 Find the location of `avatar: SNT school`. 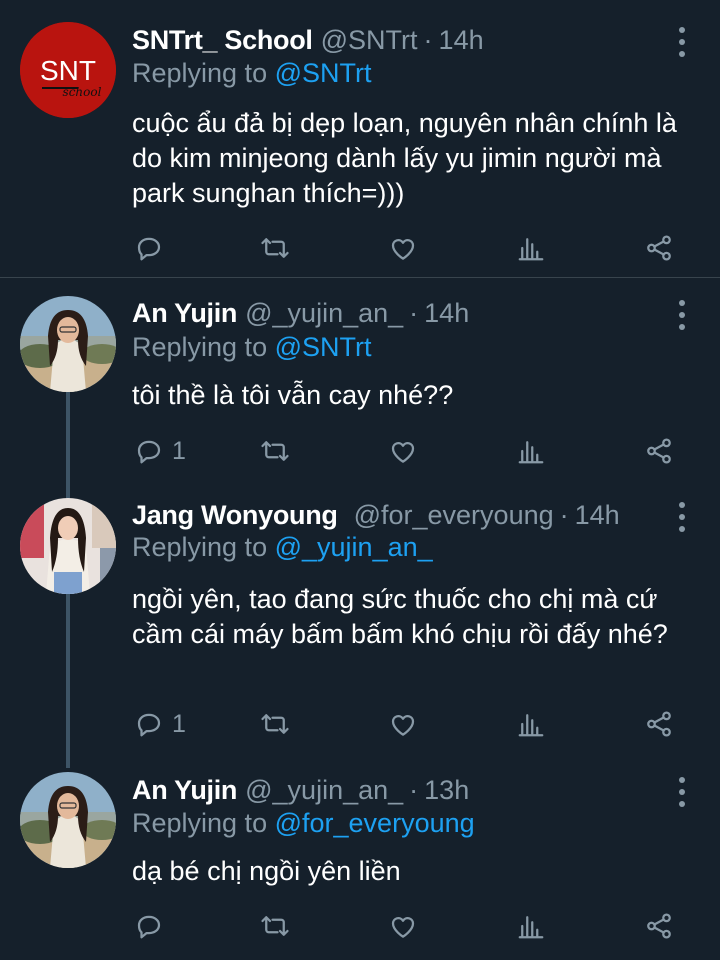

avatar: SNT school is located at coordinates (68, 70).